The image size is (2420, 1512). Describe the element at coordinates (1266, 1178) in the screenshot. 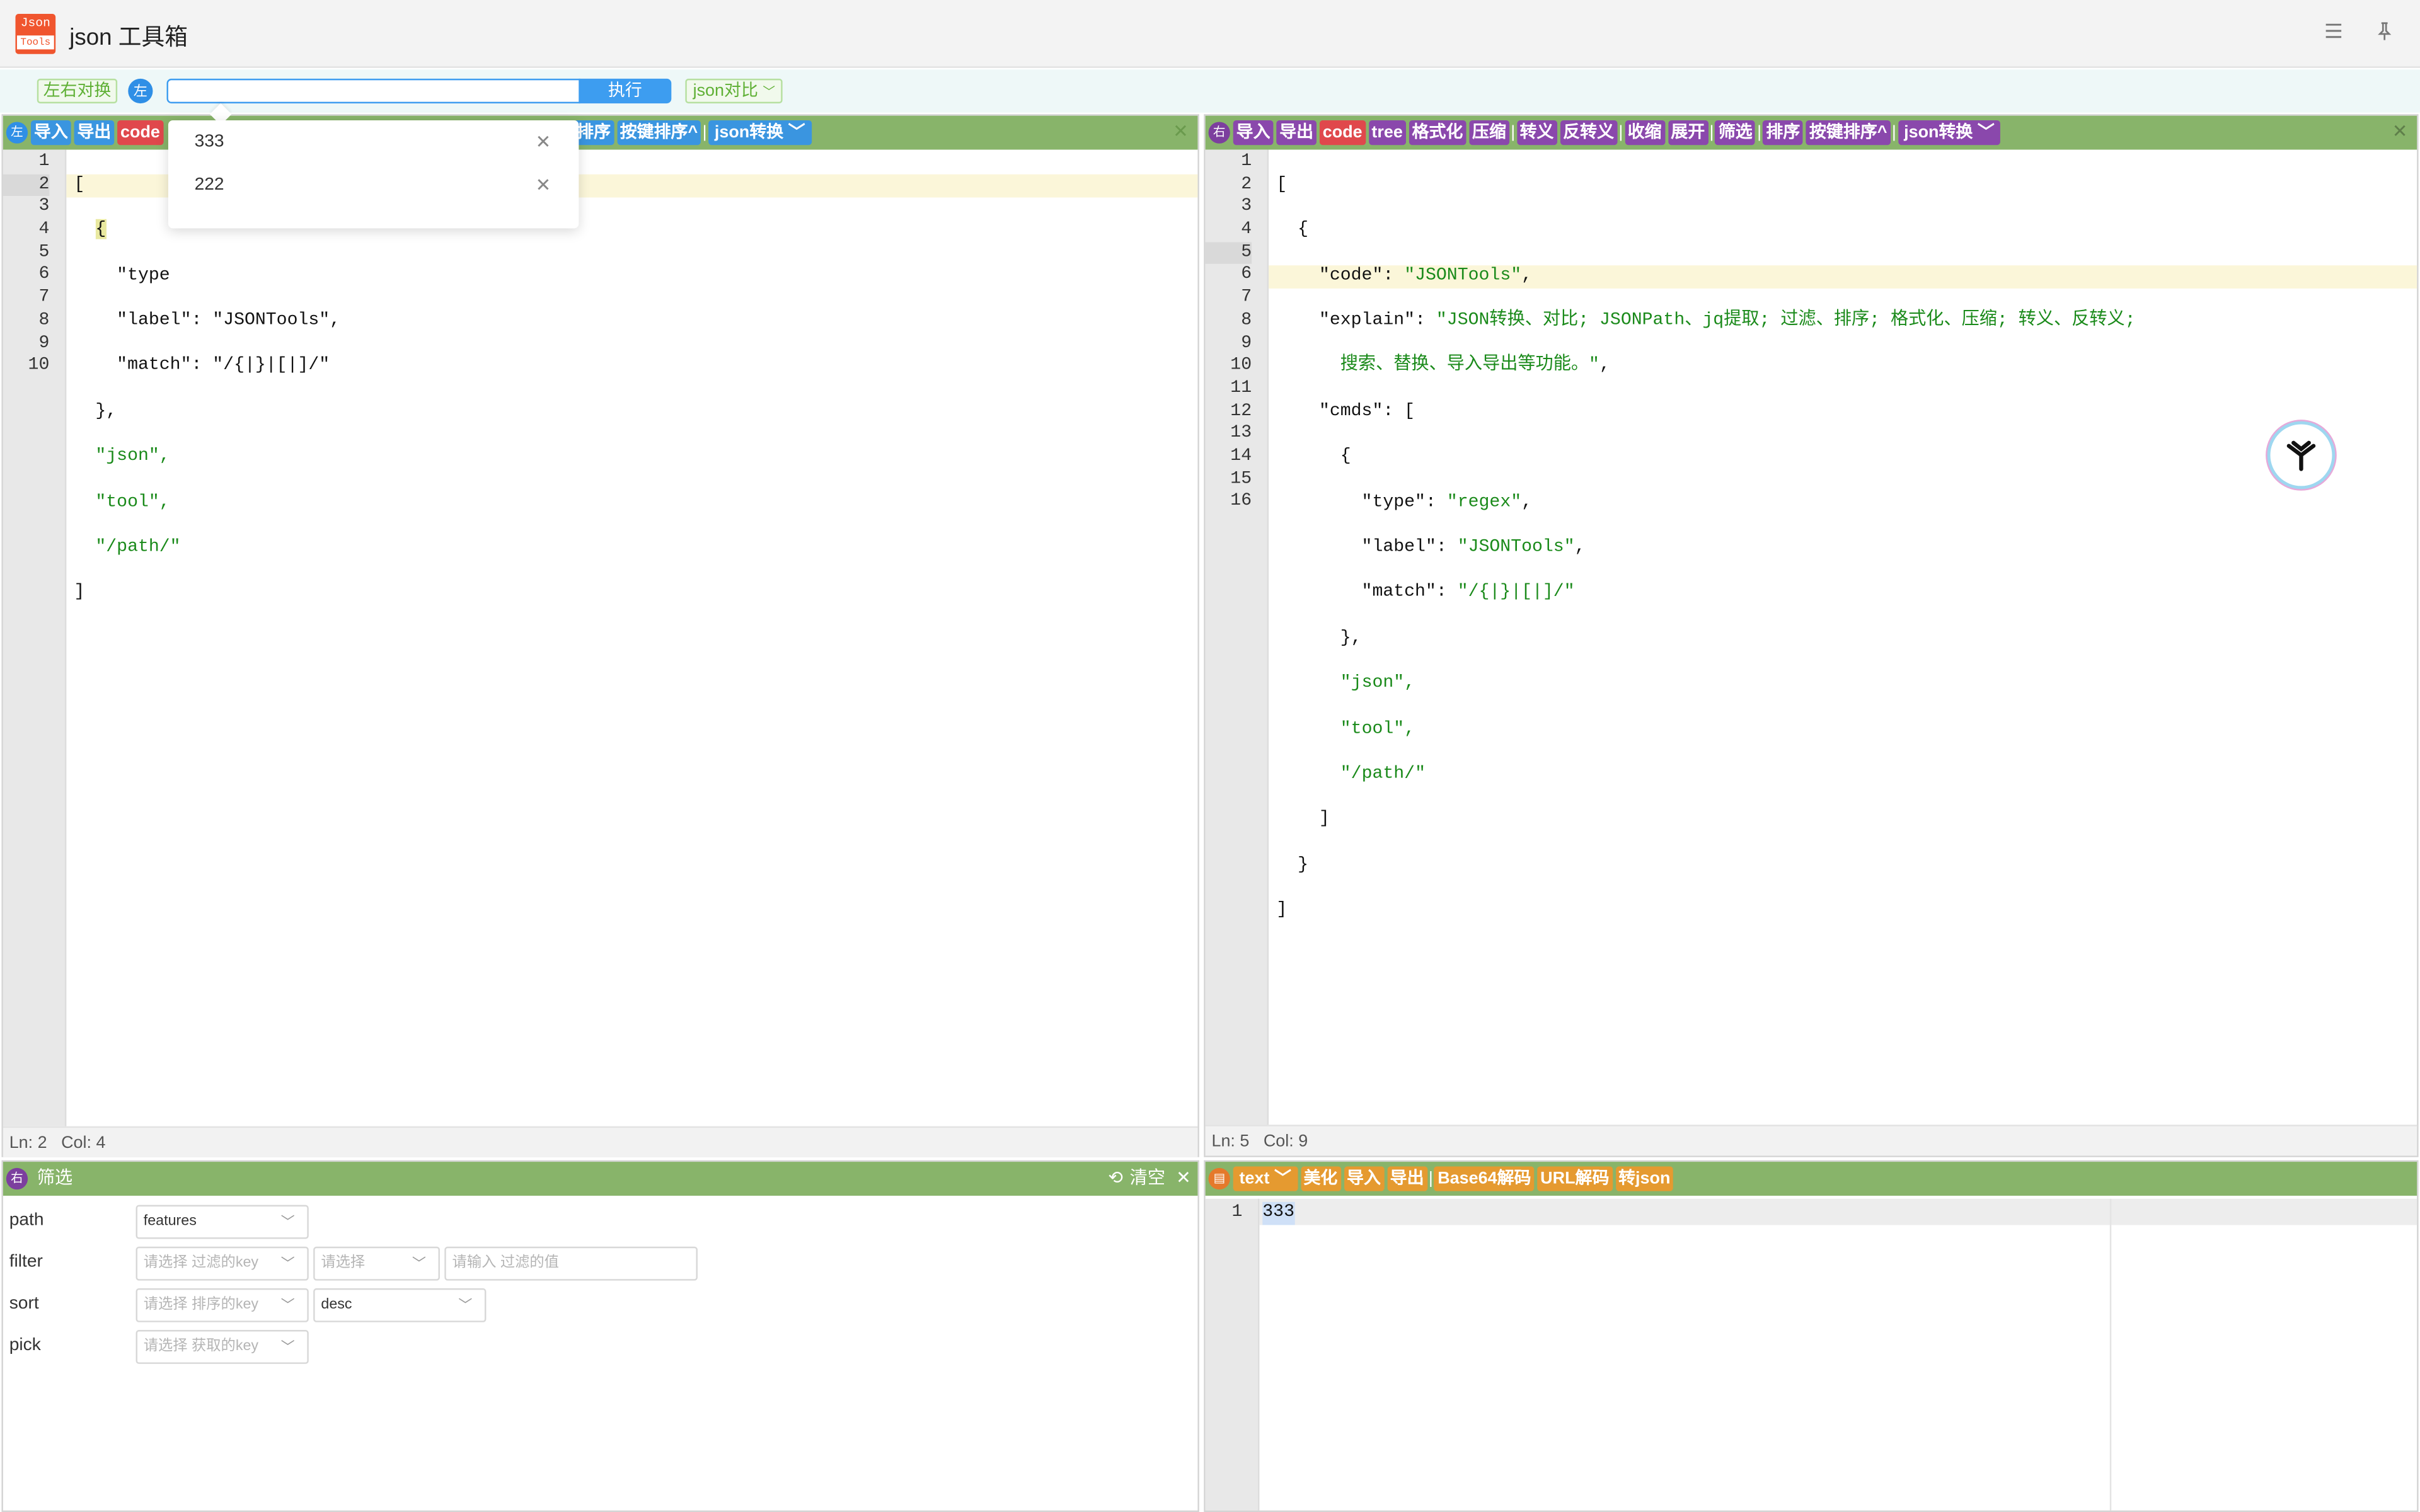

I see `mode-select: text ﹀` at that location.